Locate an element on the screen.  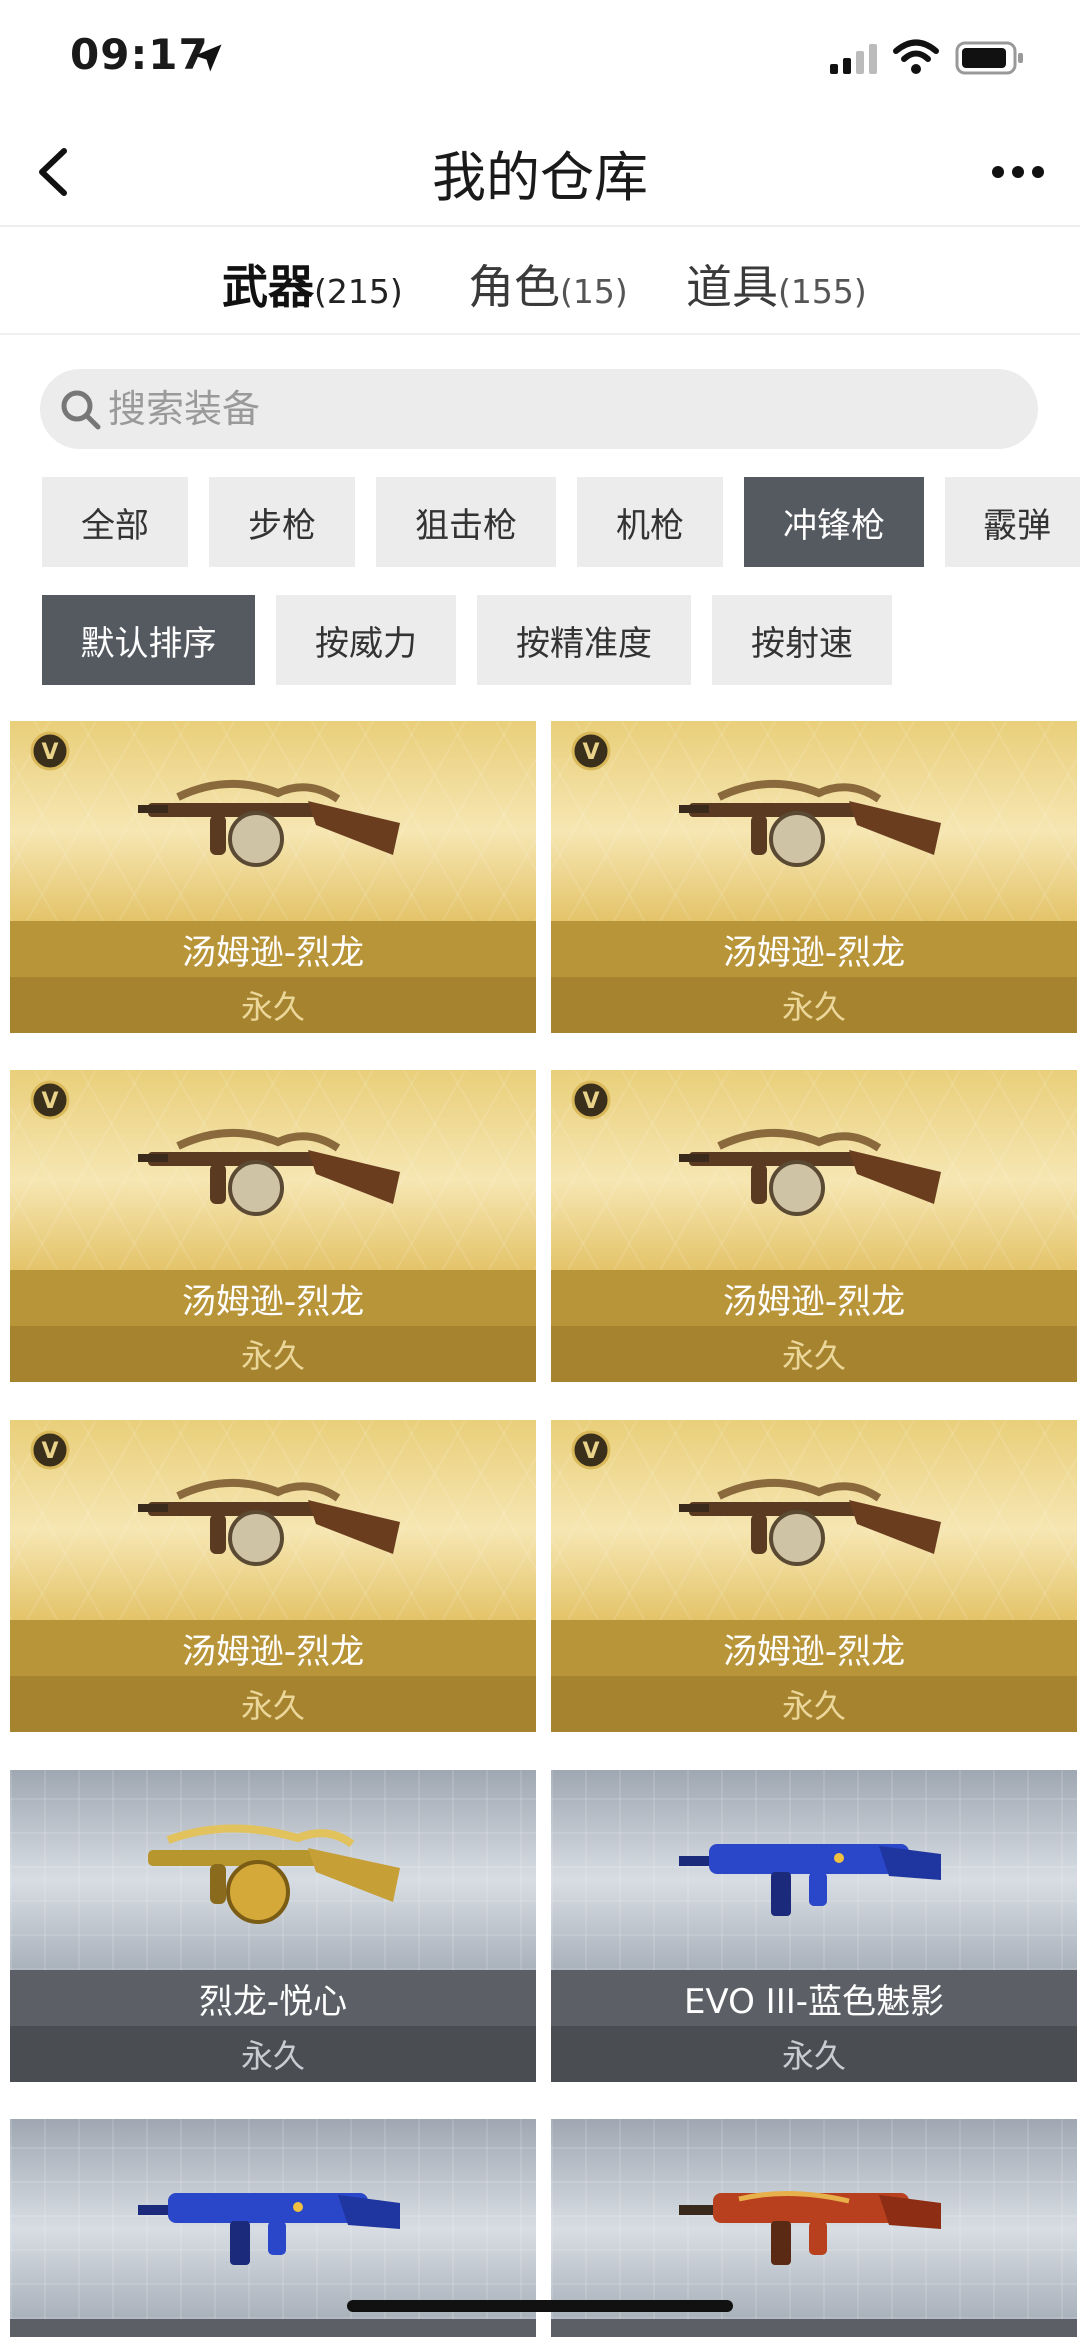
more-options-icon is located at coordinates (1018, 172).